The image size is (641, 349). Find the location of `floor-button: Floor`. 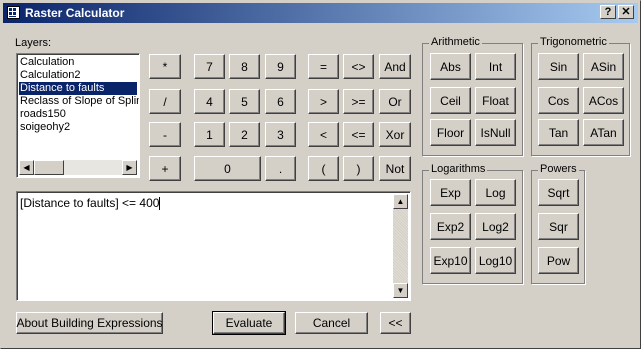

floor-button: Floor is located at coordinates (450, 132).